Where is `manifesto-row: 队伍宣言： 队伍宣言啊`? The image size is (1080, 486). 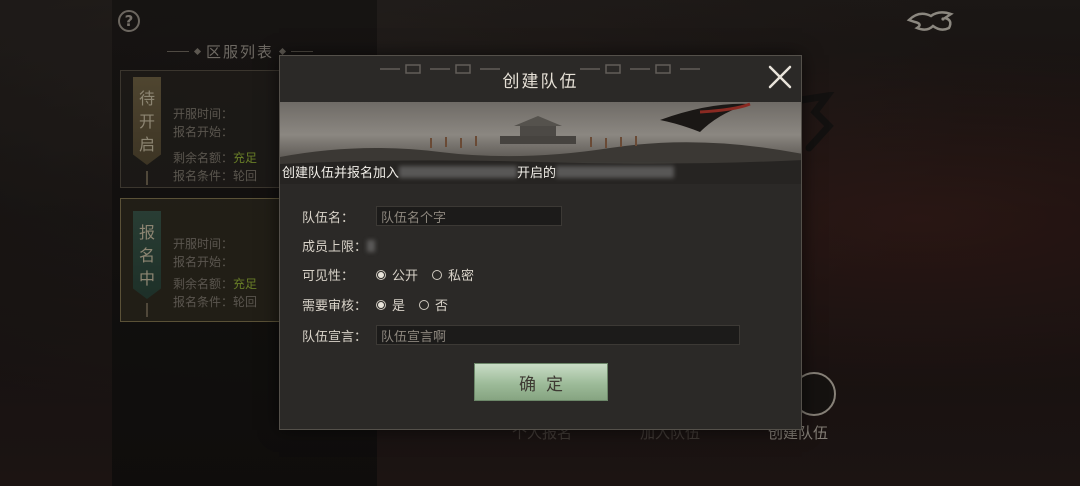
manifesto-row: 队伍宣言： 队伍宣言啊 is located at coordinates (521, 335).